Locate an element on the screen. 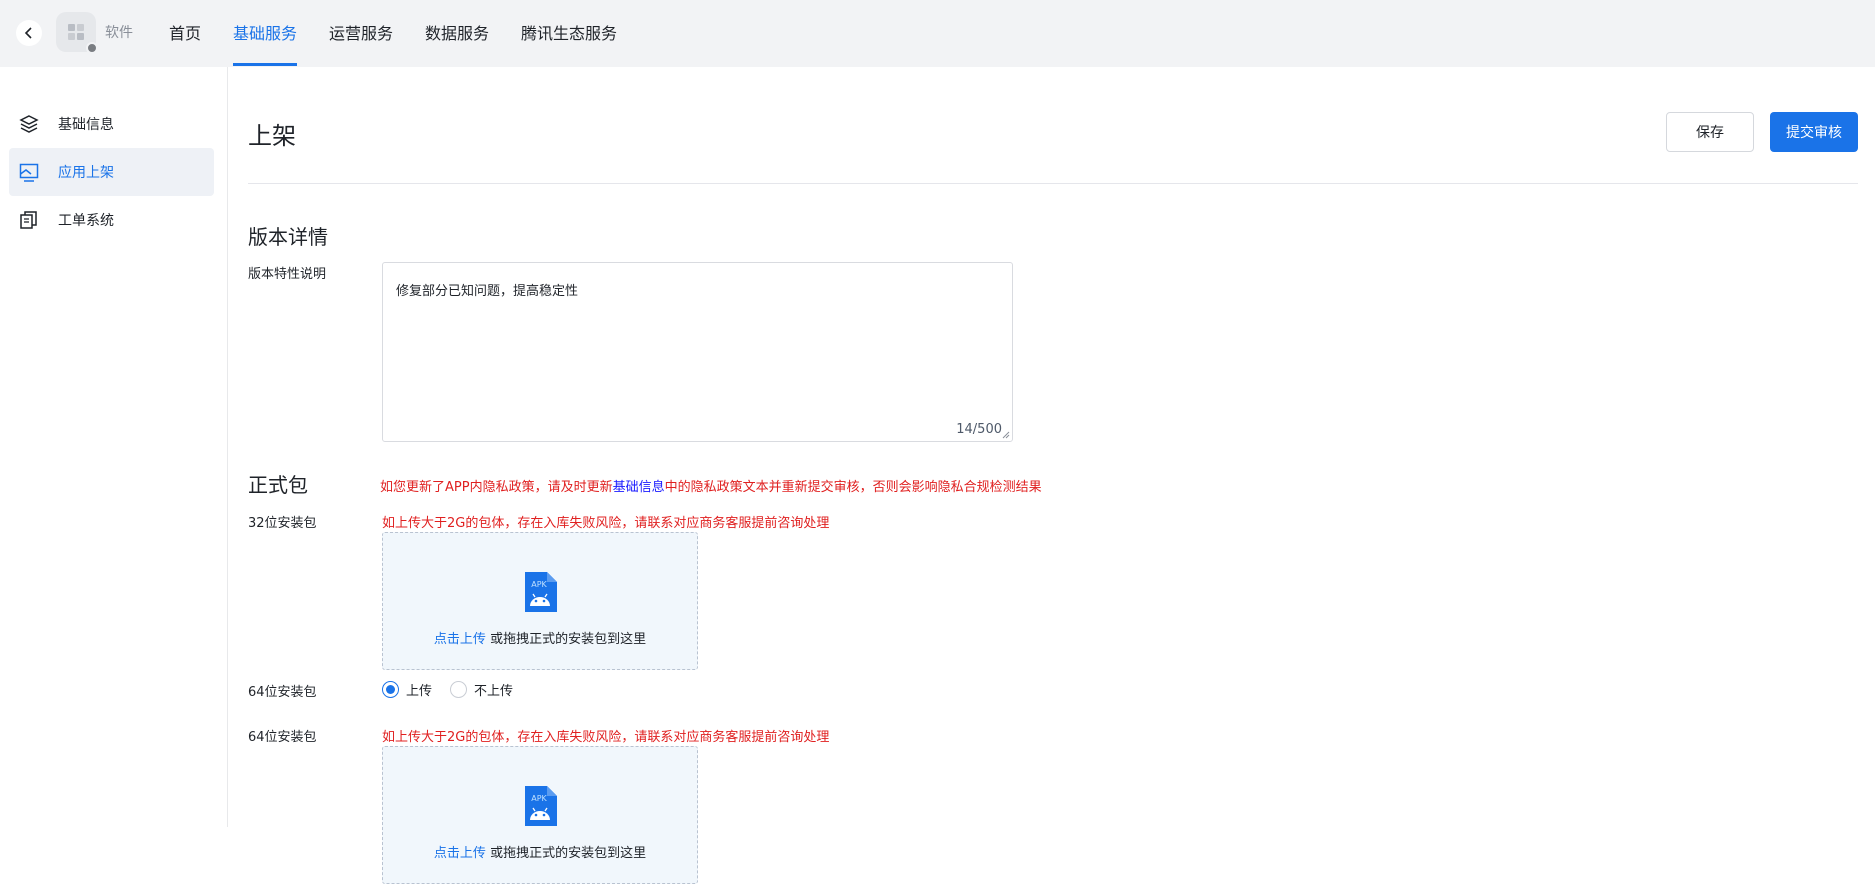  active-tab-indicator is located at coordinates (265, 64).